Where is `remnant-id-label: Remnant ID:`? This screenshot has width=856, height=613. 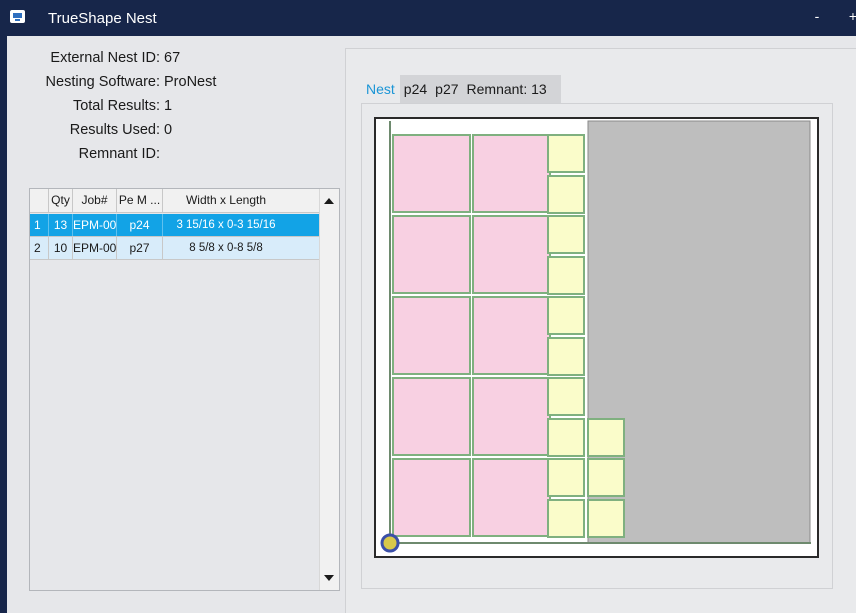 remnant-id-label: Remnant ID: is located at coordinates (119, 154).